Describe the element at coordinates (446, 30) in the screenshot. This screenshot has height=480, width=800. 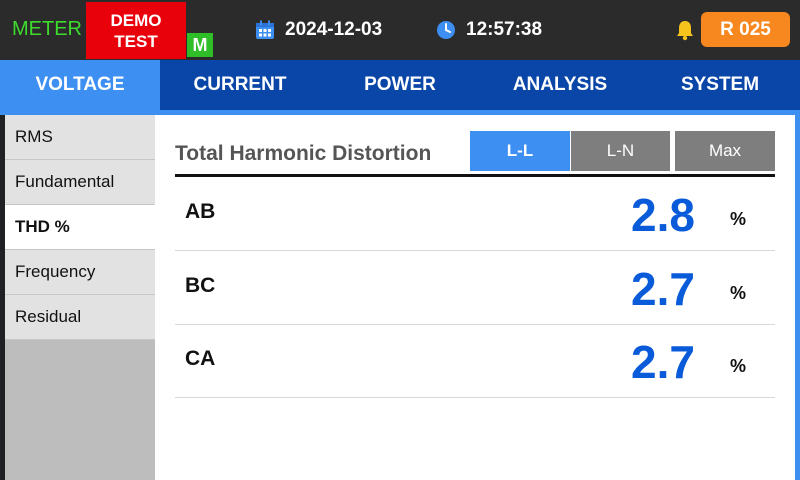
I see `clock-icon` at that location.